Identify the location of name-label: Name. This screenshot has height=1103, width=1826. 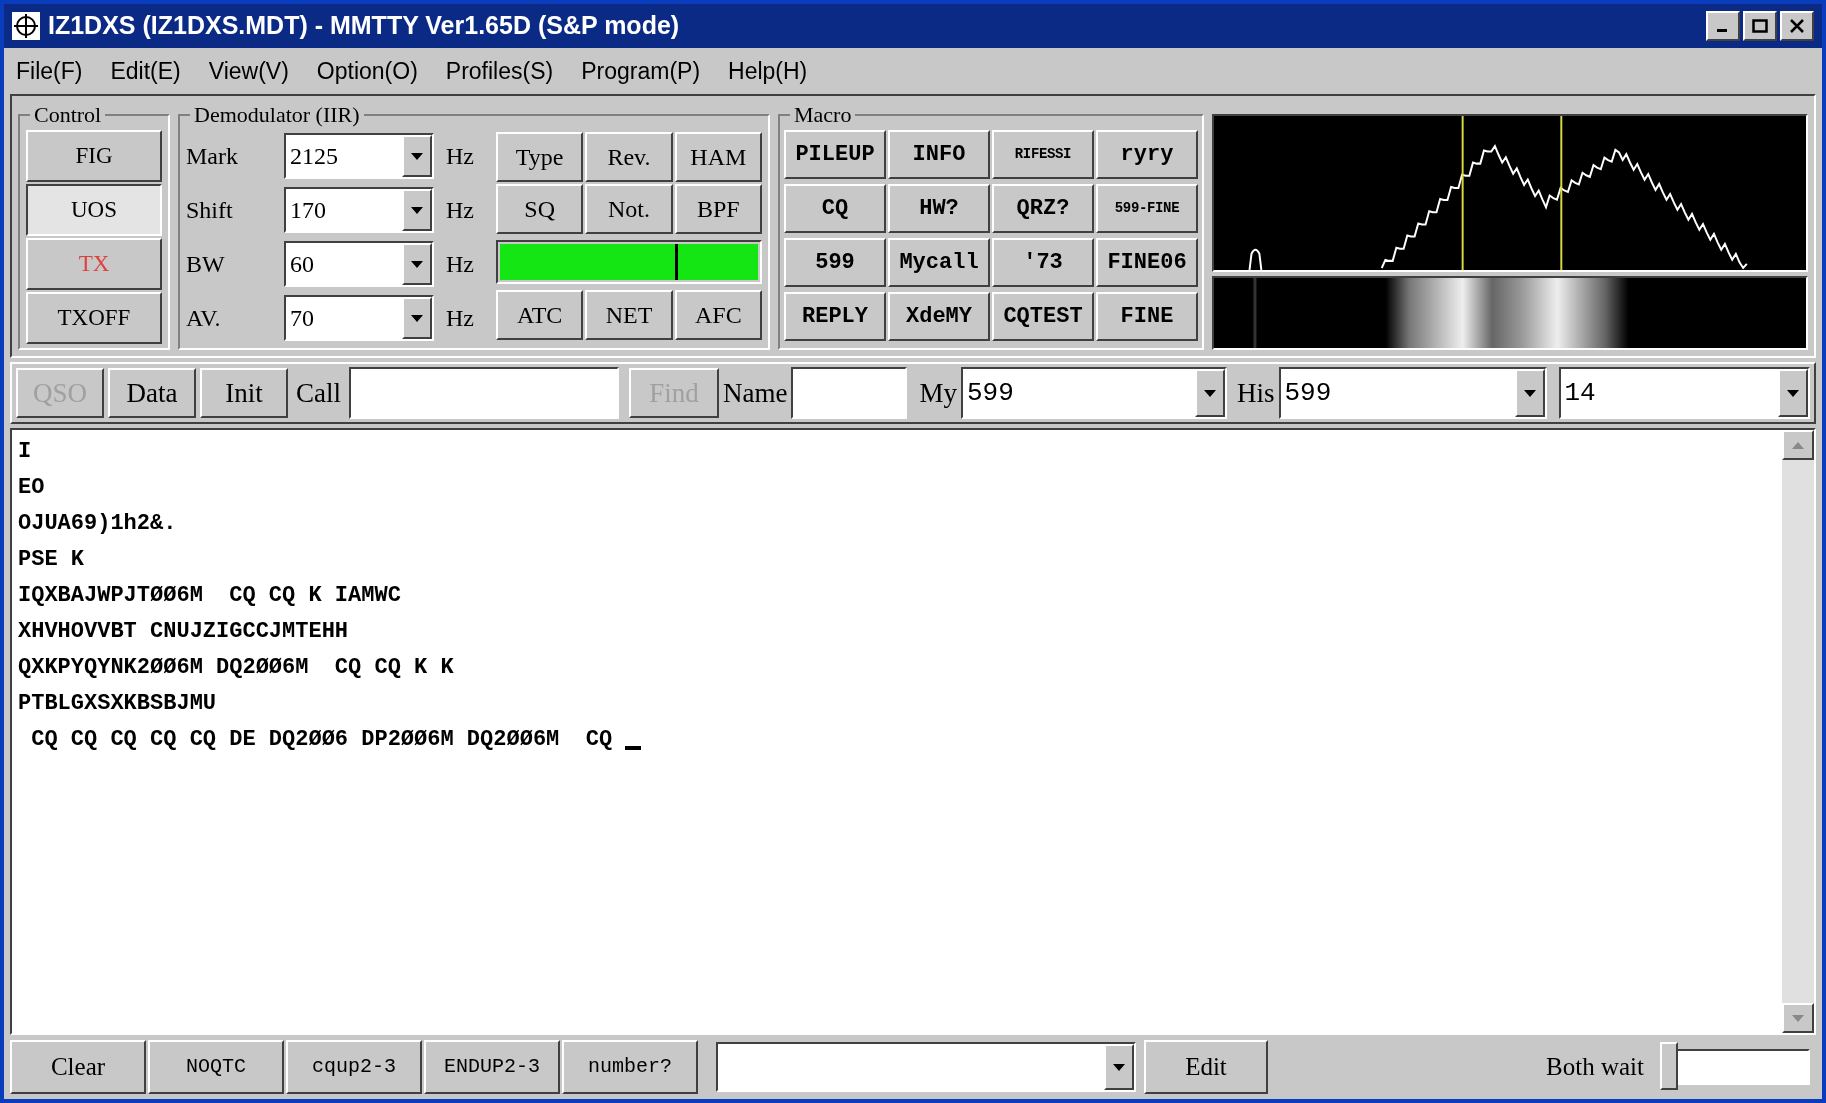
(755, 393).